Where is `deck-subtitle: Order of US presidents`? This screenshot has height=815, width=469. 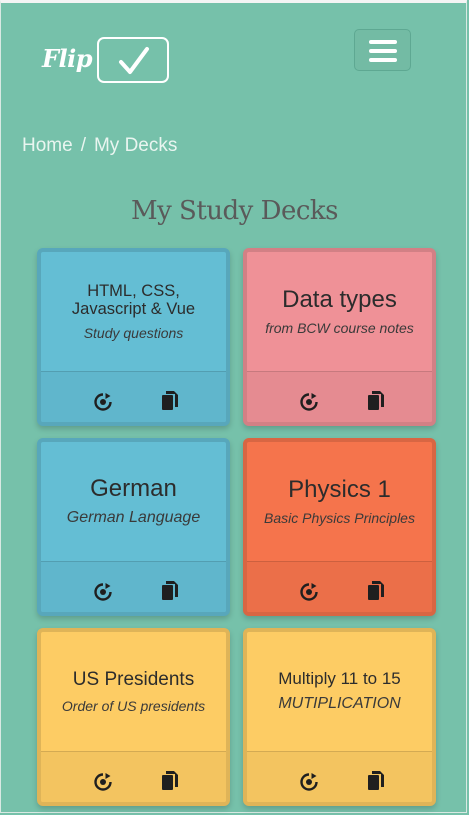 deck-subtitle: Order of US presidents is located at coordinates (133, 705).